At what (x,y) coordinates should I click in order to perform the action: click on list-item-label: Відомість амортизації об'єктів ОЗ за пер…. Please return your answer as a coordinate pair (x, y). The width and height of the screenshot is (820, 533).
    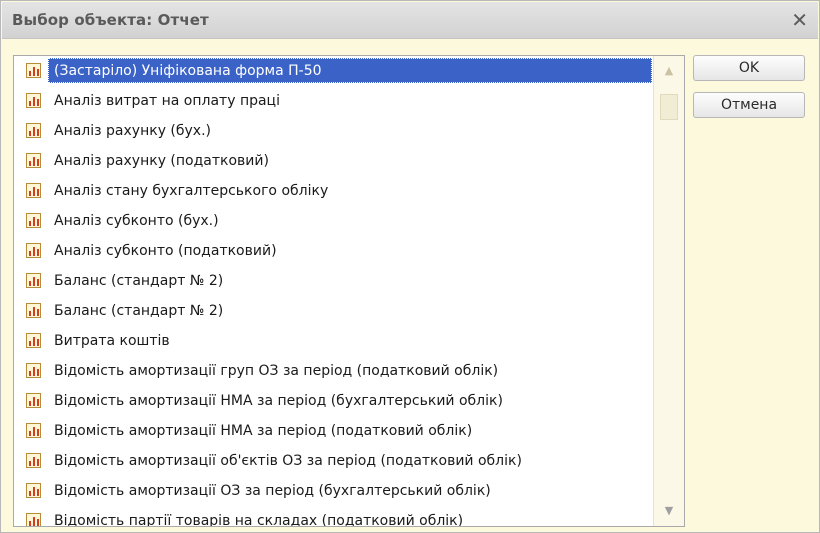
    Looking at the image, I should click on (288, 461).